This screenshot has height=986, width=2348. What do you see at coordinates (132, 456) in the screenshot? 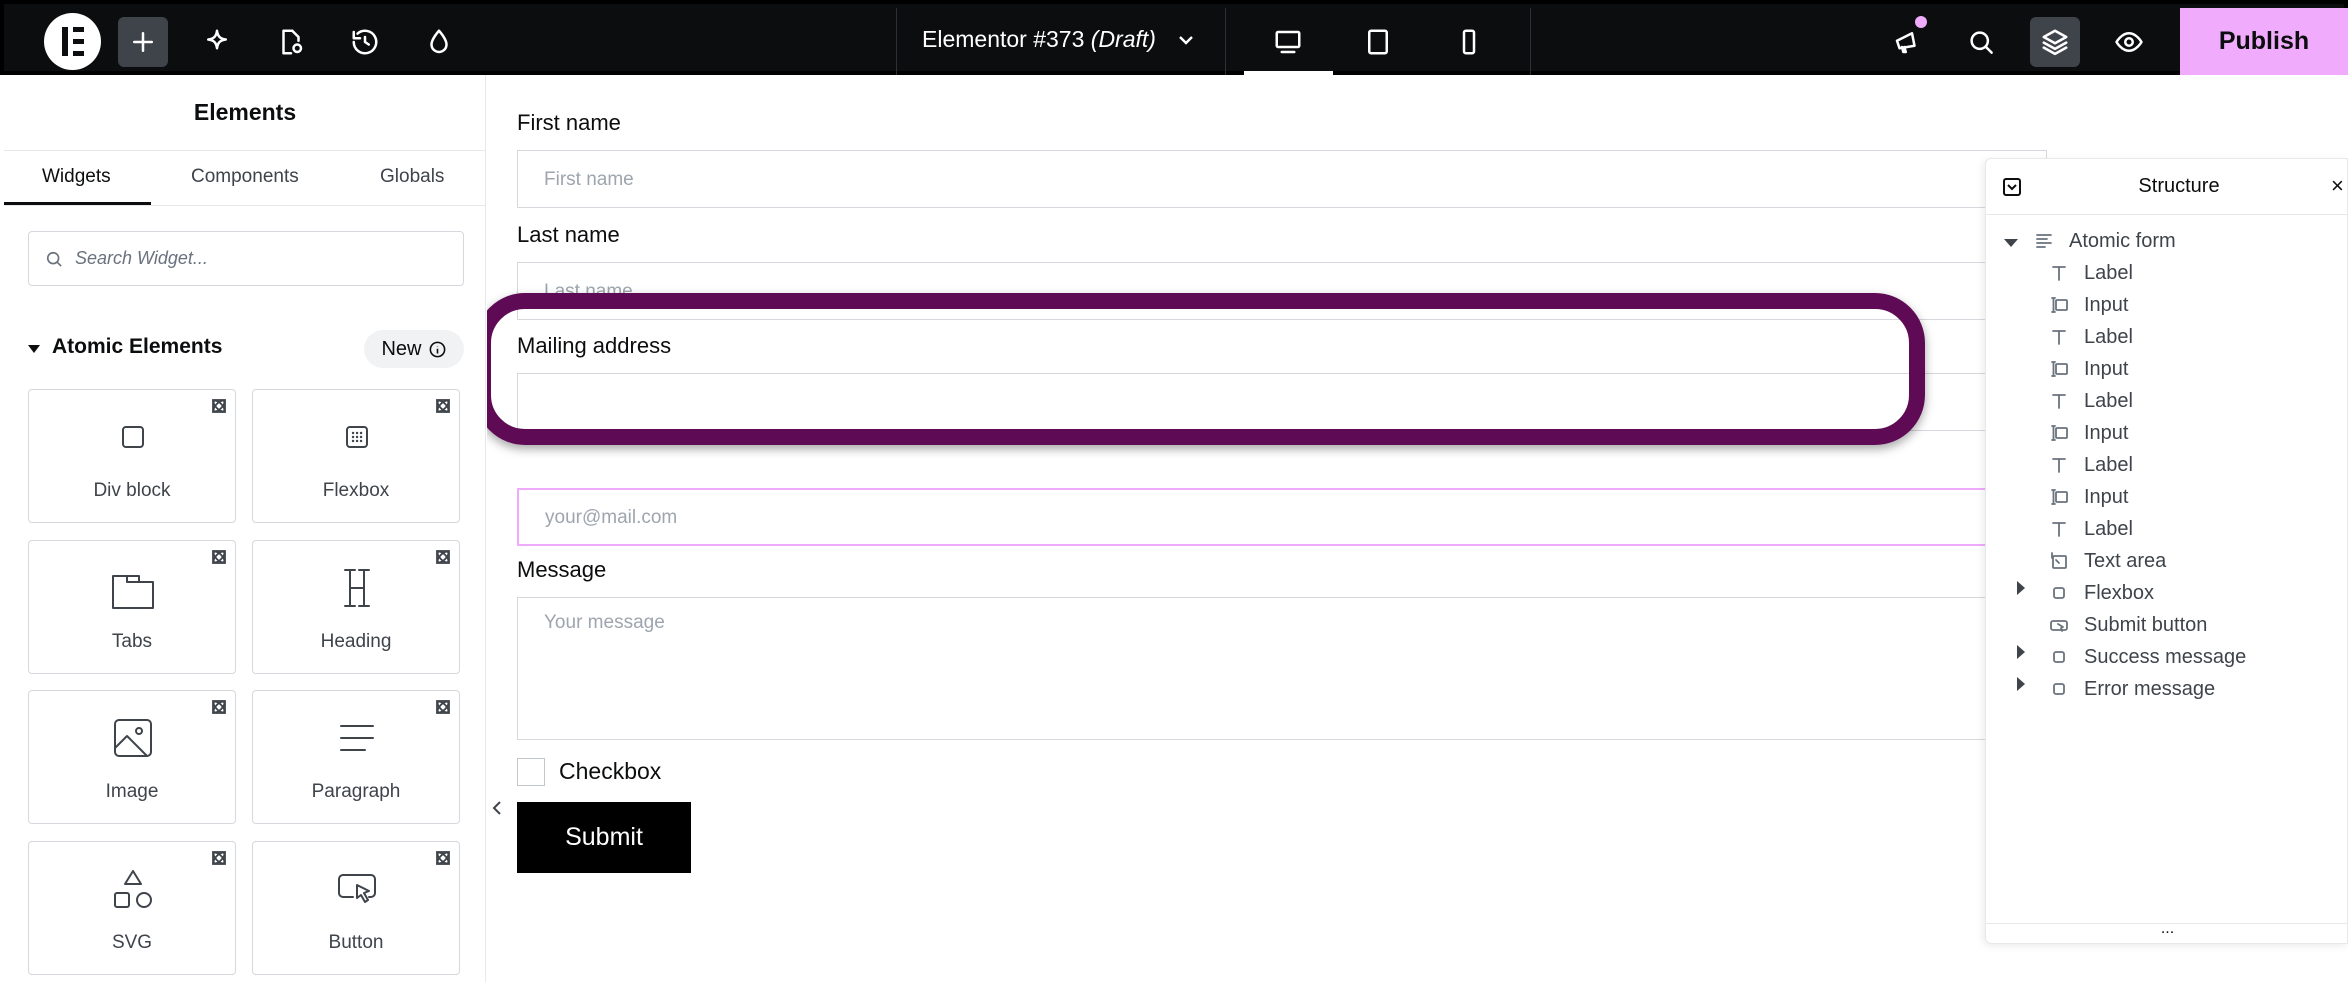
I see `widget-div-block: Div block` at bounding box center [132, 456].